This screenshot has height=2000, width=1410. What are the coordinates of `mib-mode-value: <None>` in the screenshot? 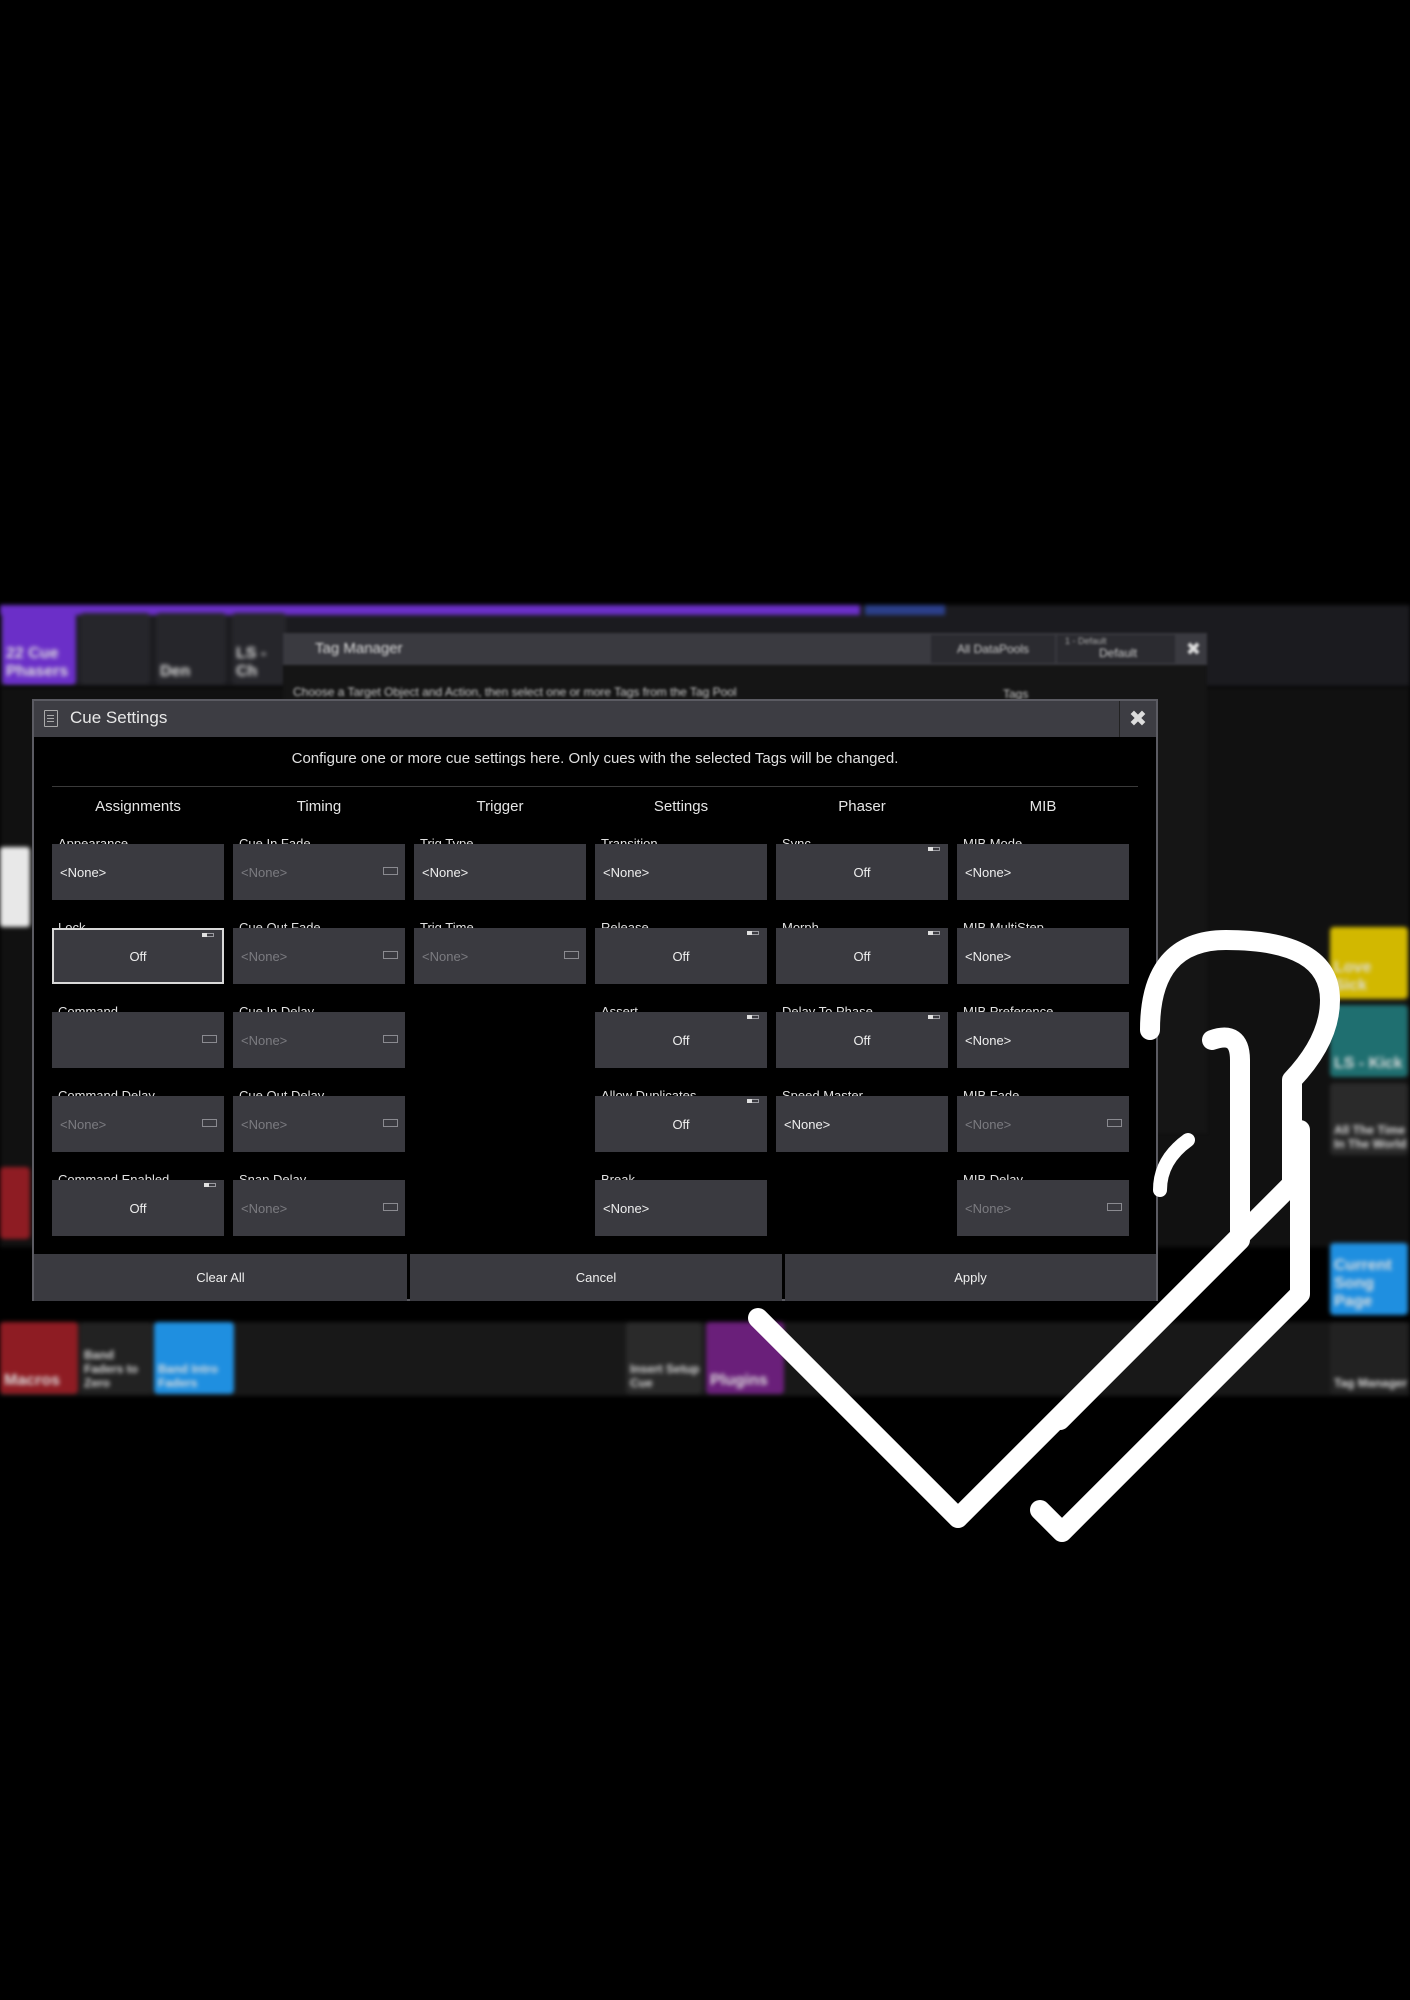 It's located at (988, 872).